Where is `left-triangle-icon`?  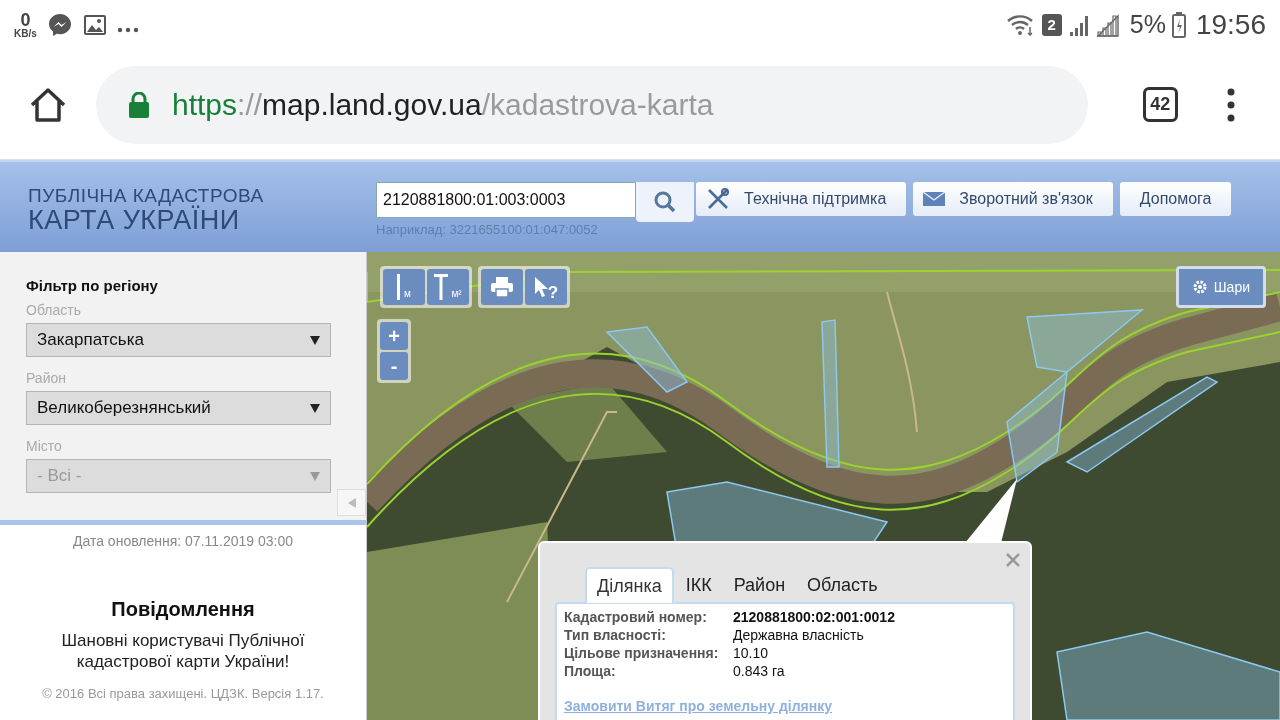 left-triangle-icon is located at coordinates (351, 502).